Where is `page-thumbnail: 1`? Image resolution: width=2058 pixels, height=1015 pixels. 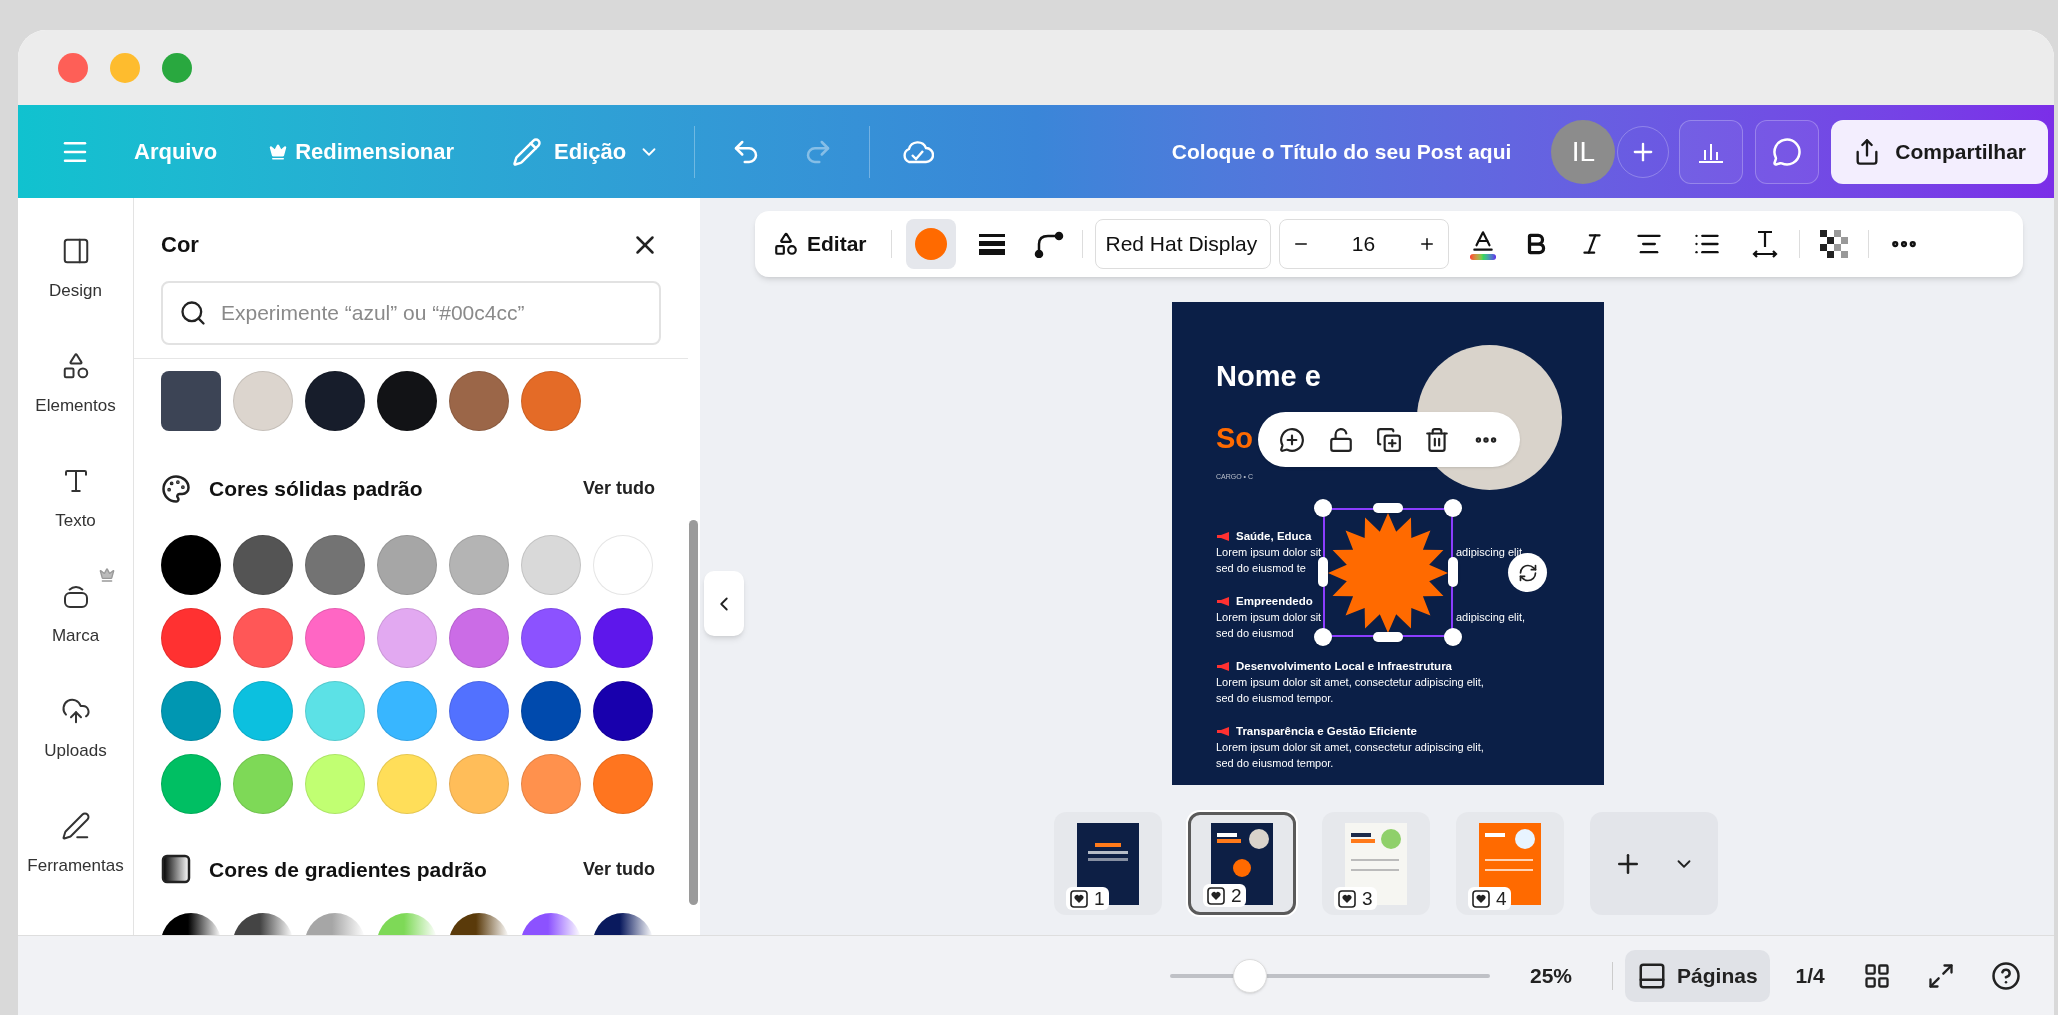 page-thumbnail: 1 is located at coordinates (1108, 863).